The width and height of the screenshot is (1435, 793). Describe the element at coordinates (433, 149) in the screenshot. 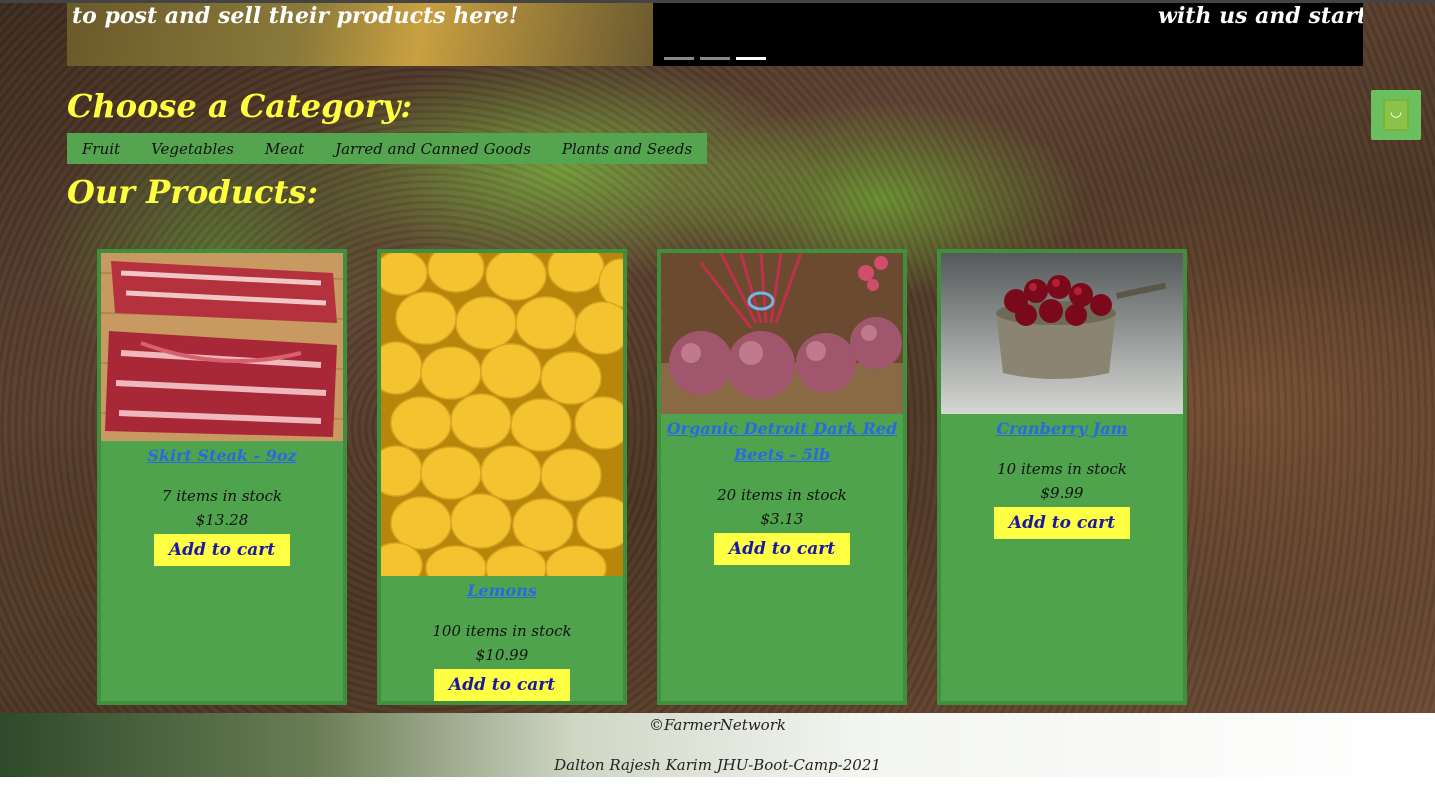

I see `category-jarred-canned: Jarred and Canned Goods` at that location.